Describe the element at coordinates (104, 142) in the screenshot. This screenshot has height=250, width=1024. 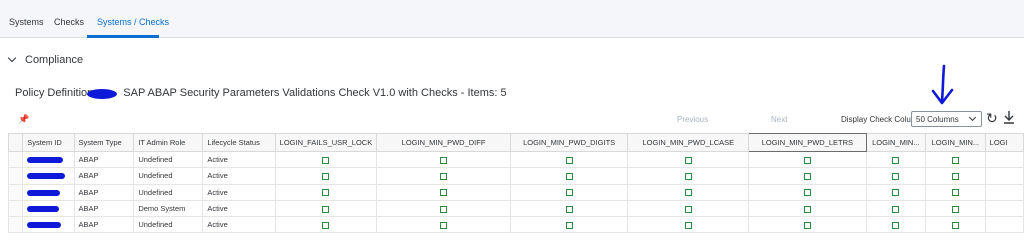
I see `column-header: System Type` at that location.